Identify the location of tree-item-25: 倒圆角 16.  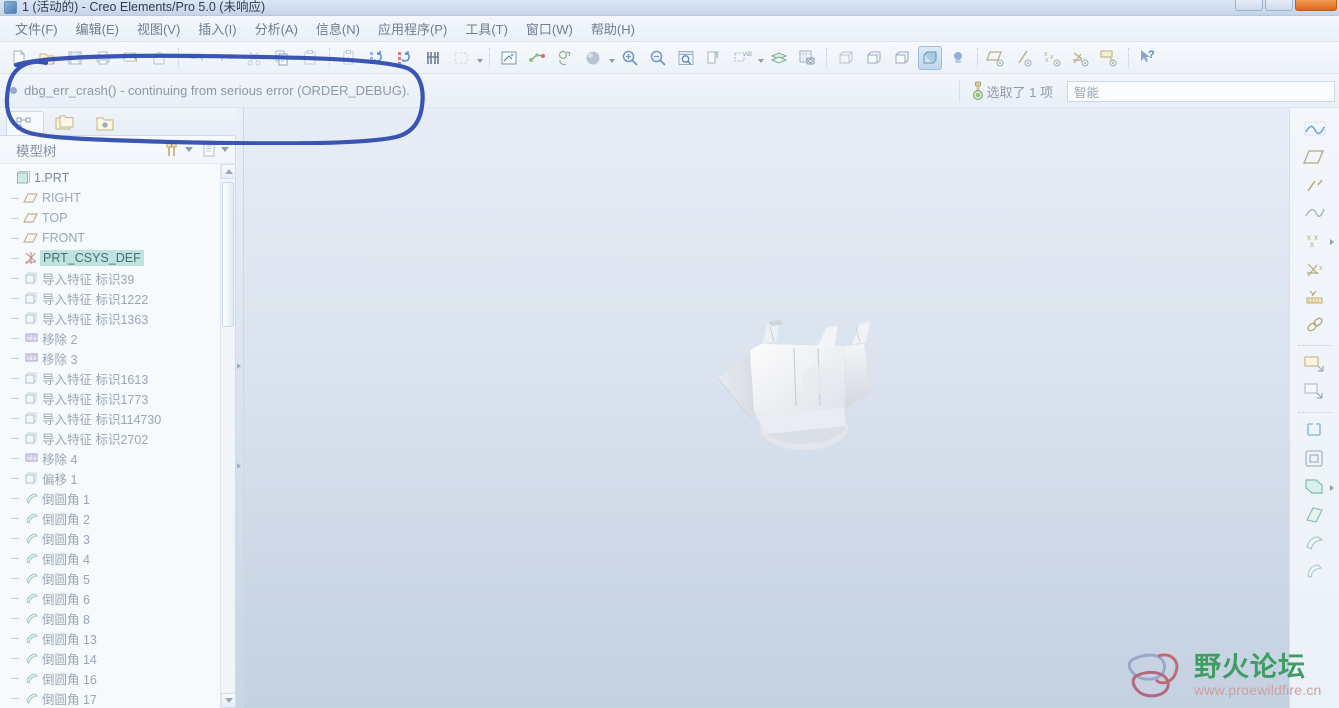
(110, 678).